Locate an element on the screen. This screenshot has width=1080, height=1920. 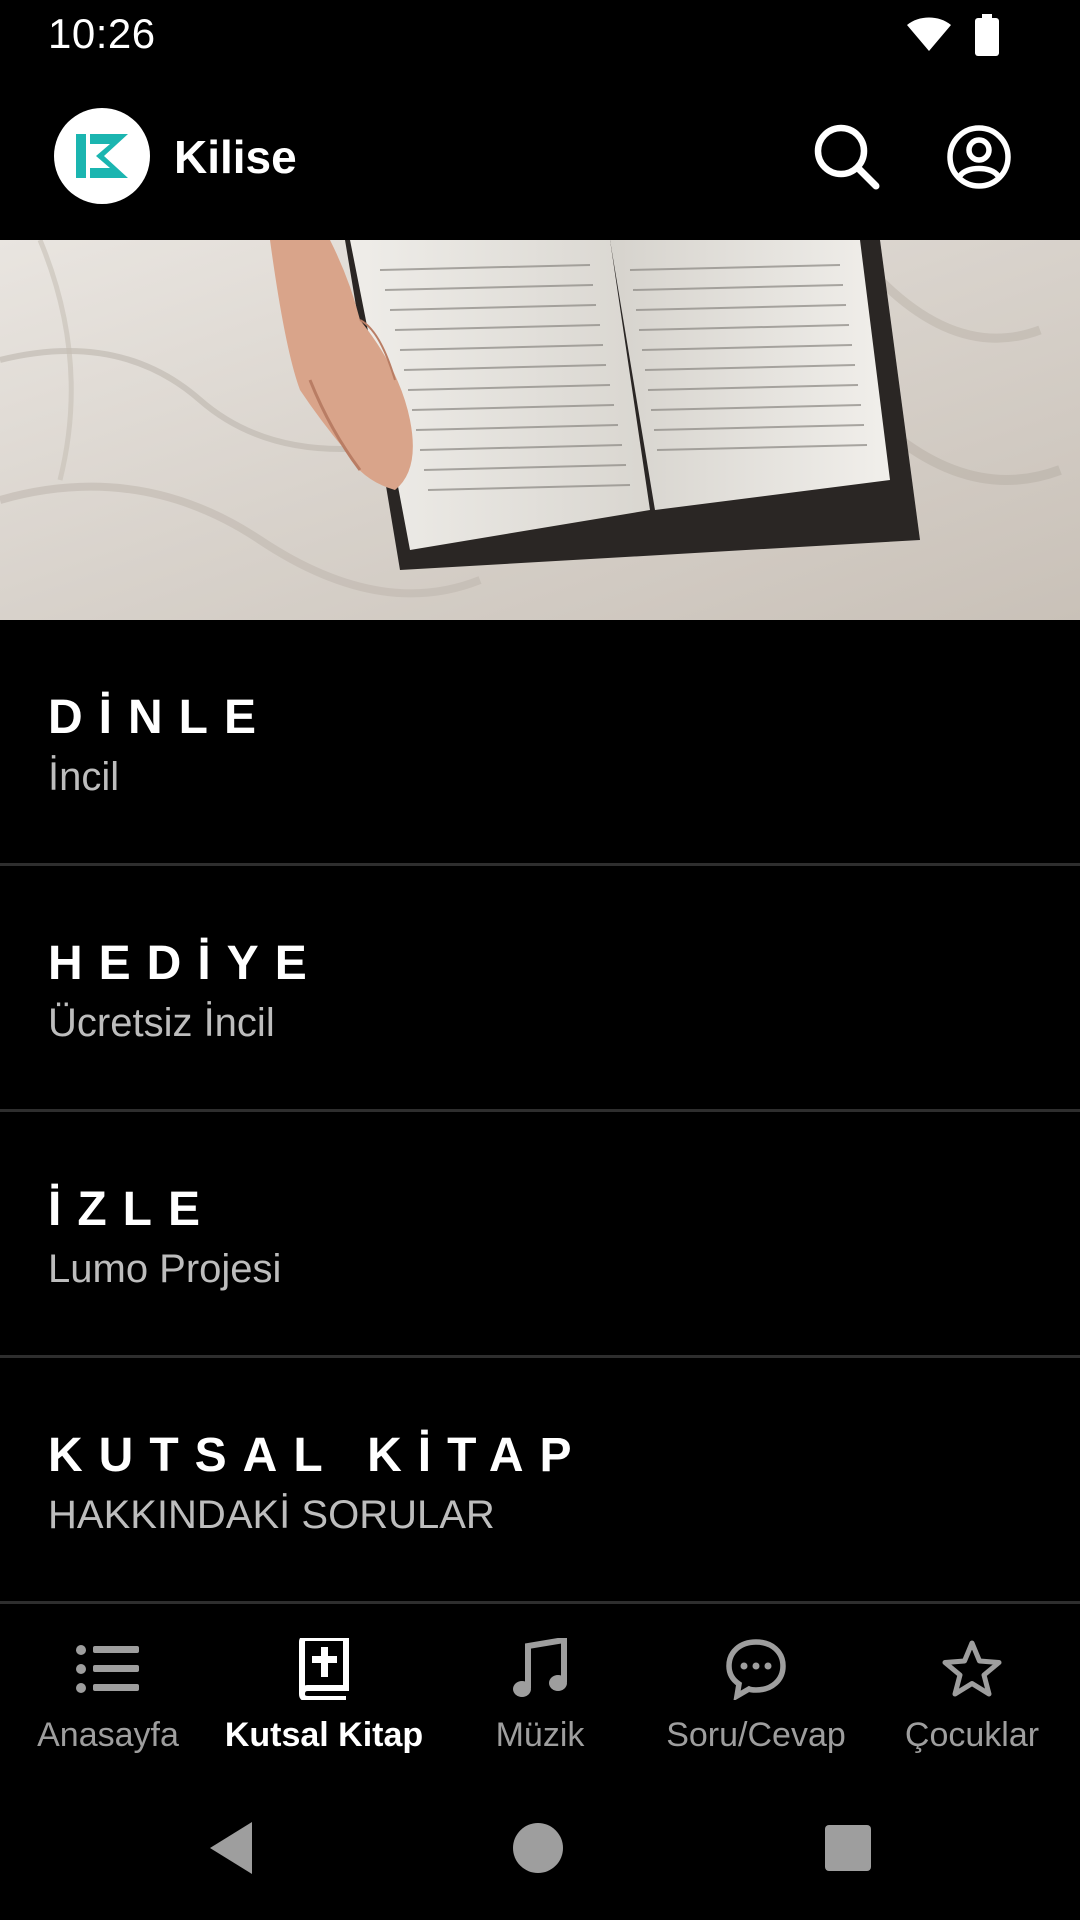
battery-icon is located at coordinates (987, 35).